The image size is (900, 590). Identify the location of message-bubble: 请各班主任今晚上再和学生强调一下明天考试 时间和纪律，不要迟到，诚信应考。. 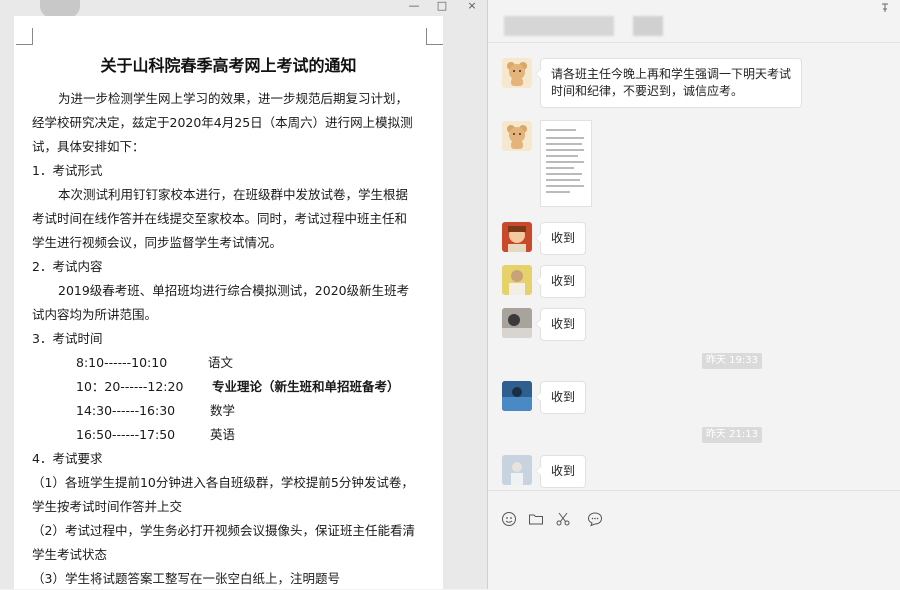
(668, 83).